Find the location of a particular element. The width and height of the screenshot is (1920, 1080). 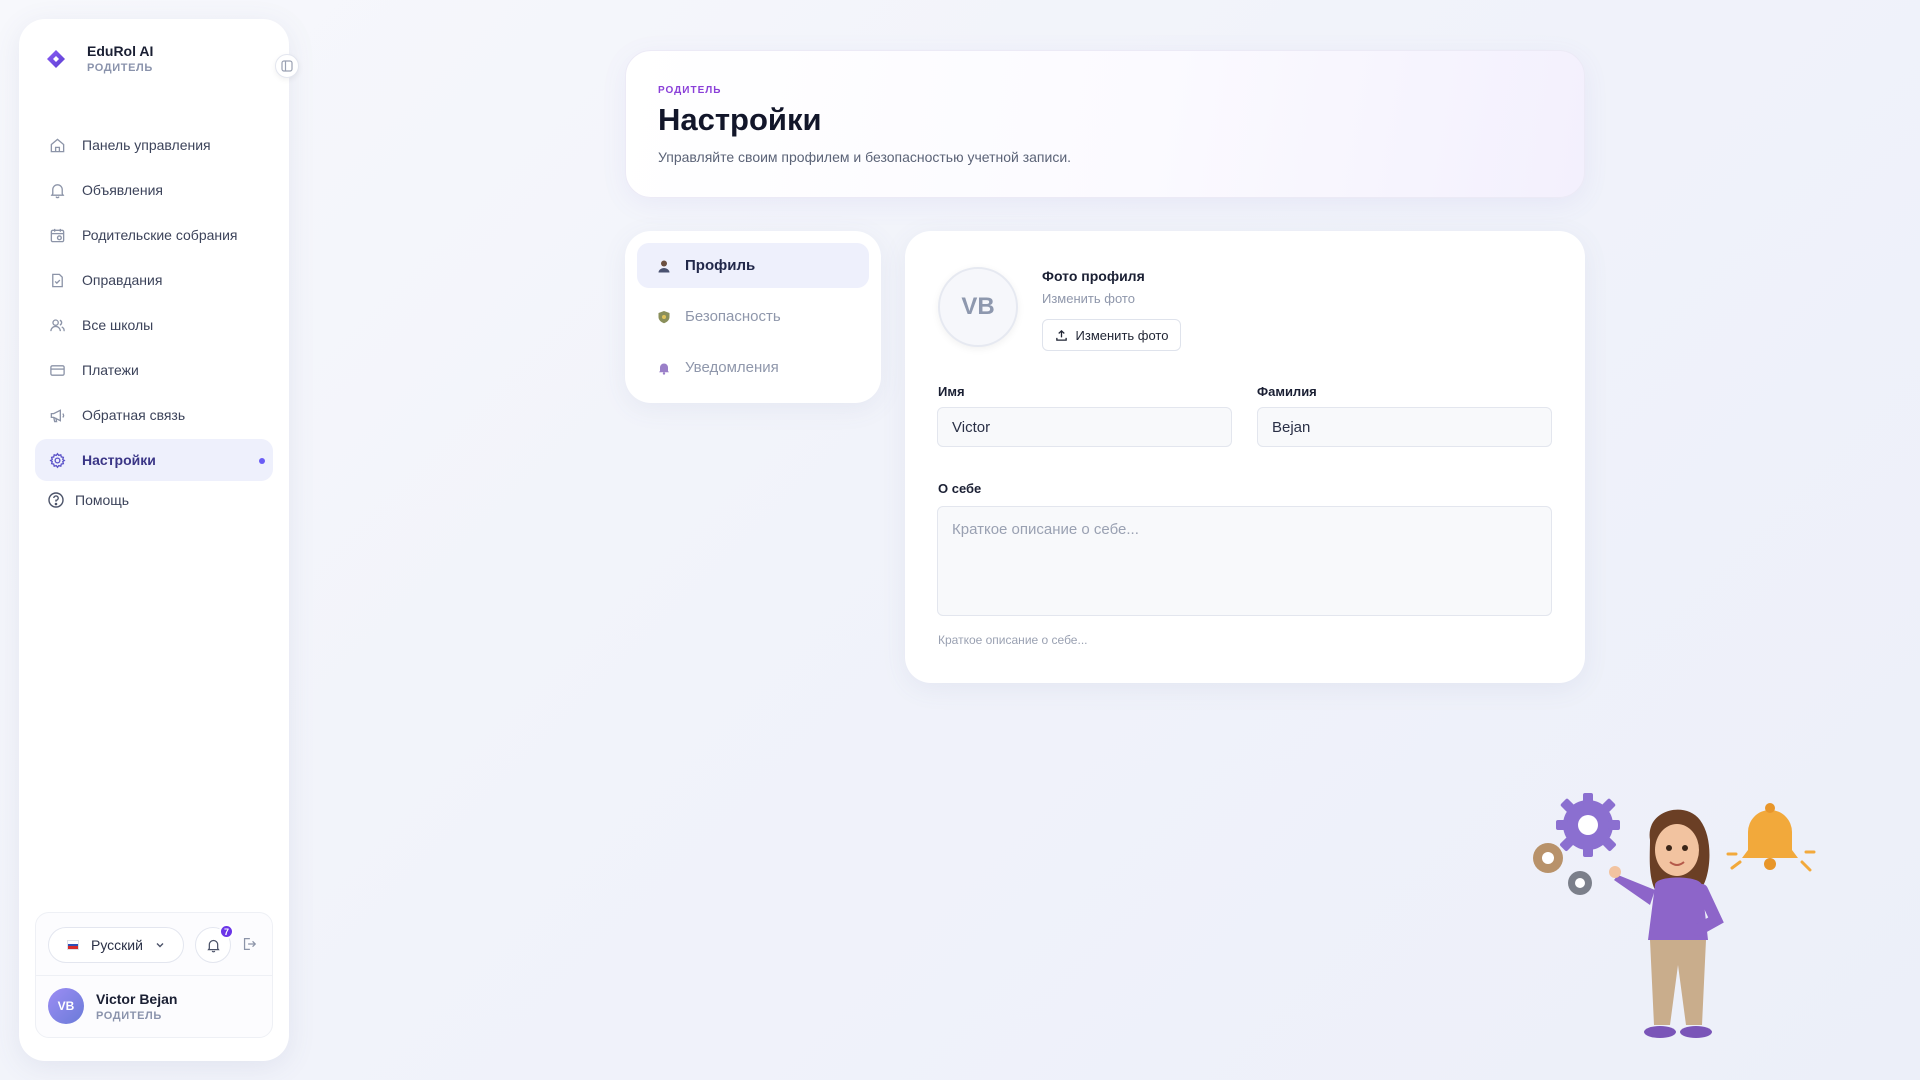

change-photo-button: Изменить фото is located at coordinates (1111, 335).